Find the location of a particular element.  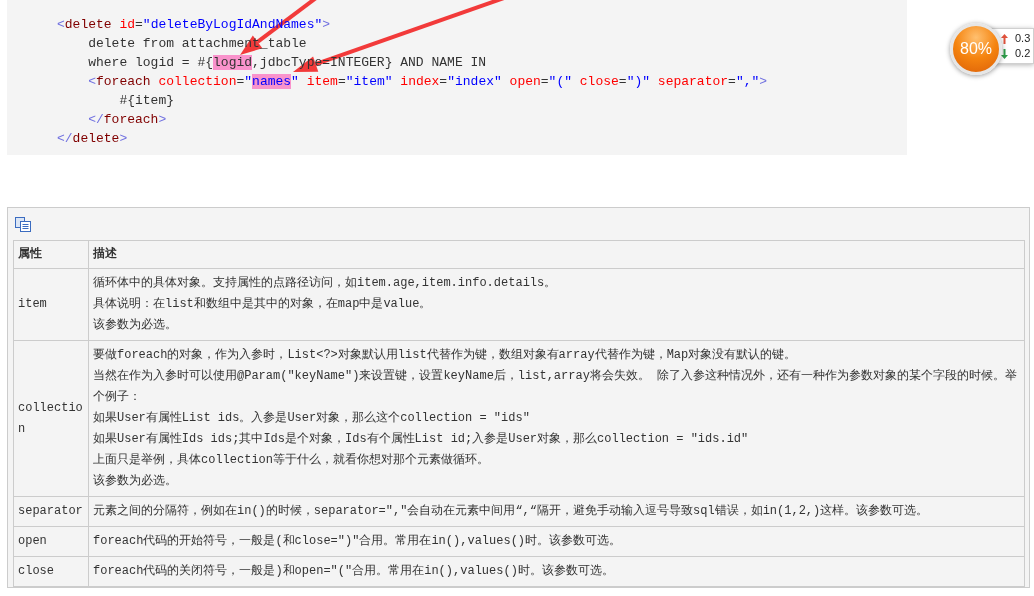

column-header: 属性 is located at coordinates (51, 254).